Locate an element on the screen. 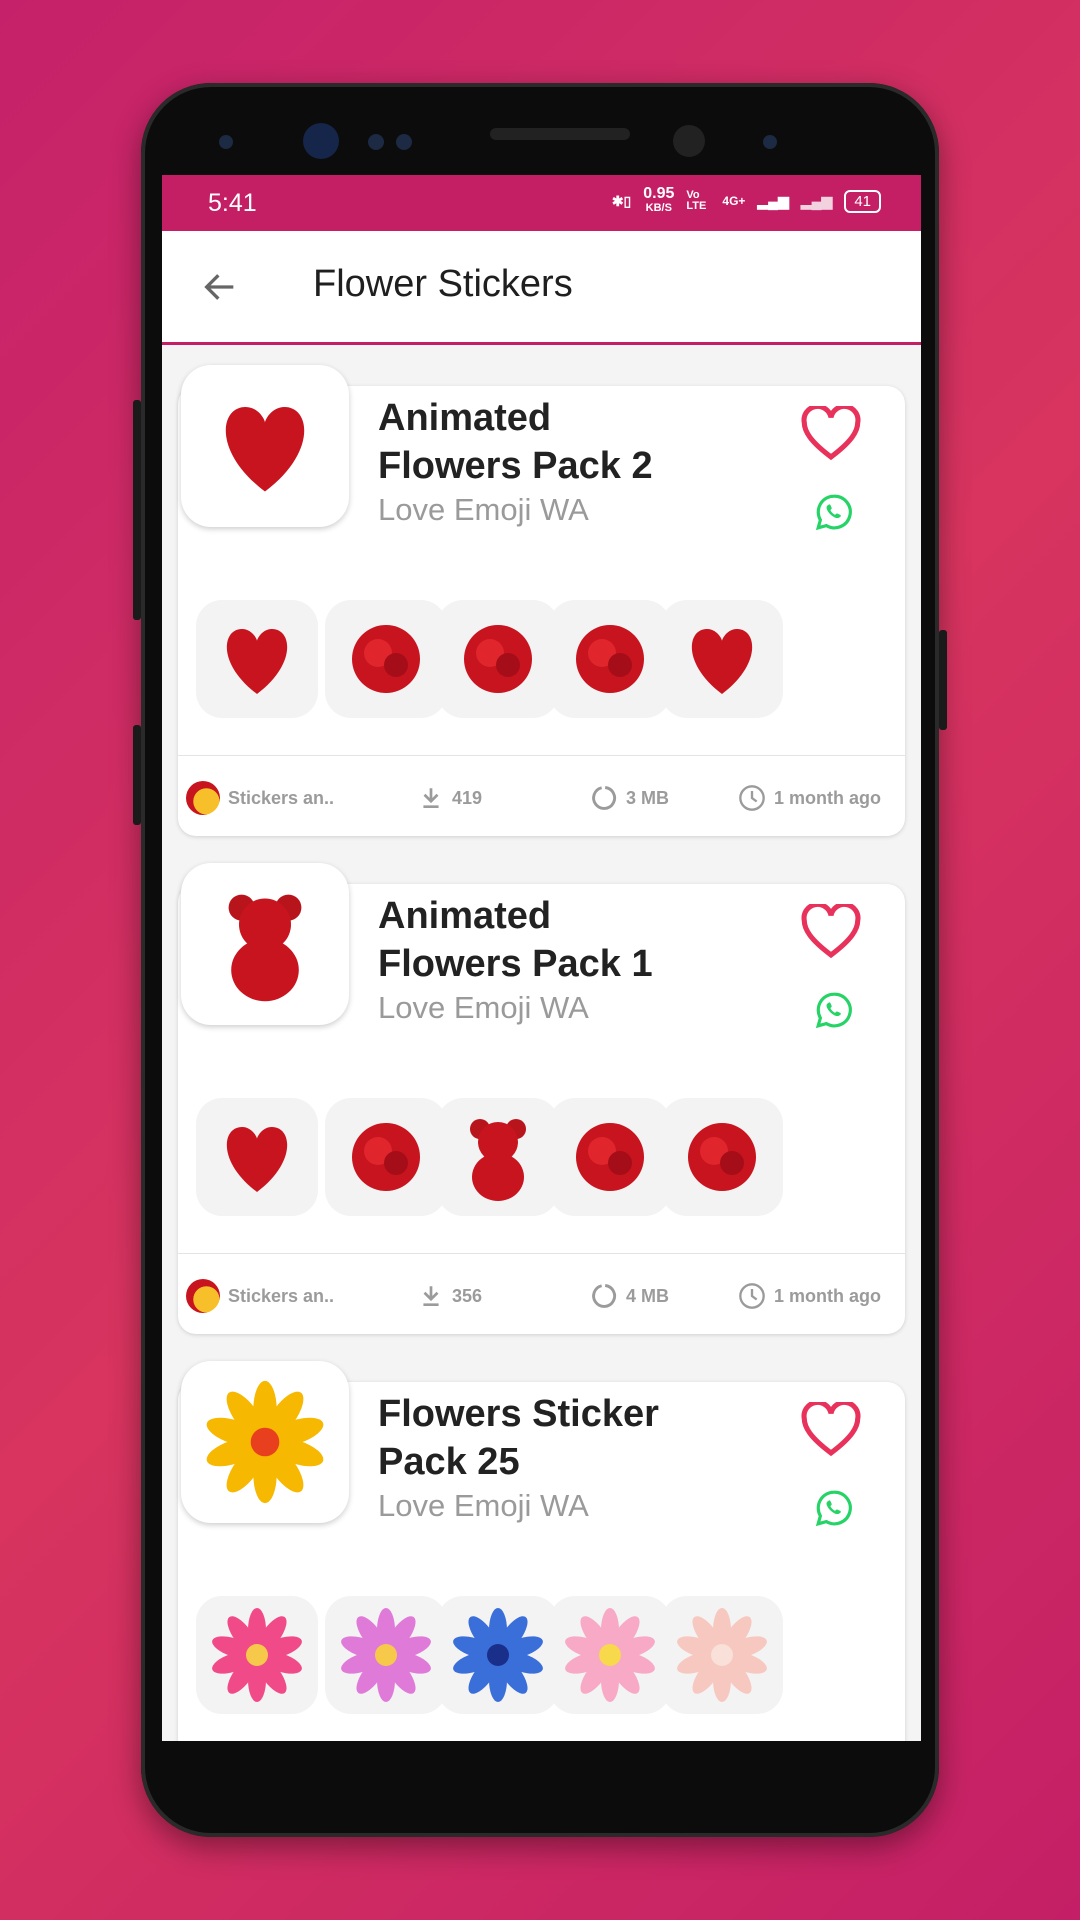 The height and width of the screenshot is (1920, 1080). front-camera is located at coordinates (321, 141).